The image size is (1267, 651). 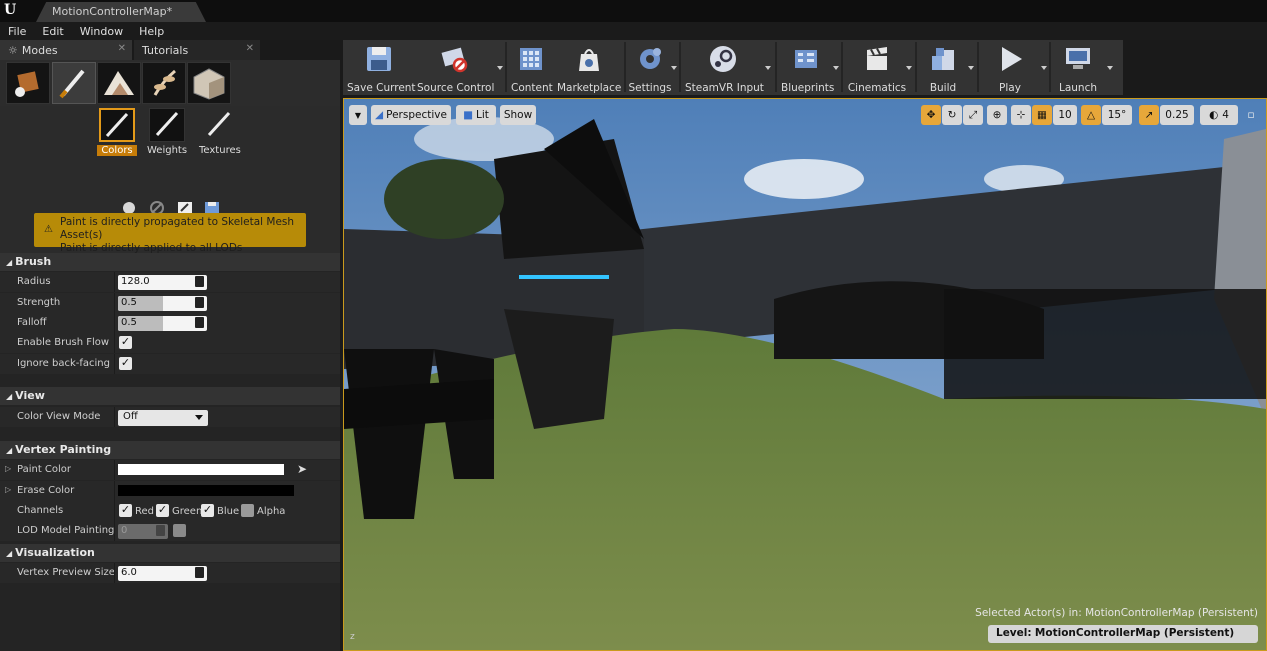 What do you see at coordinates (220, 133) in the screenshot?
I see `tool-textures: Textures` at bounding box center [220, 133].